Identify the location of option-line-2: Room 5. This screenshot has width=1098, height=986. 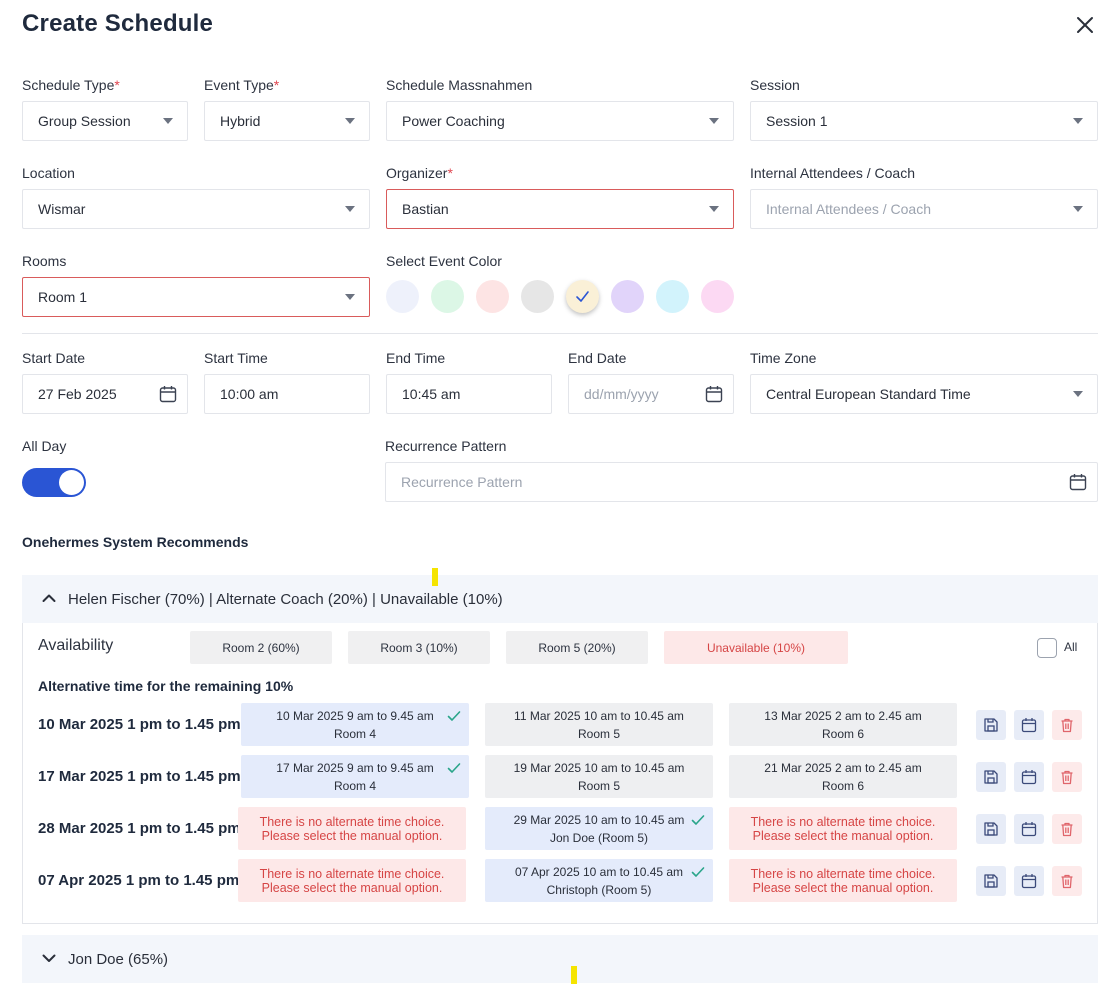
(599, 785).